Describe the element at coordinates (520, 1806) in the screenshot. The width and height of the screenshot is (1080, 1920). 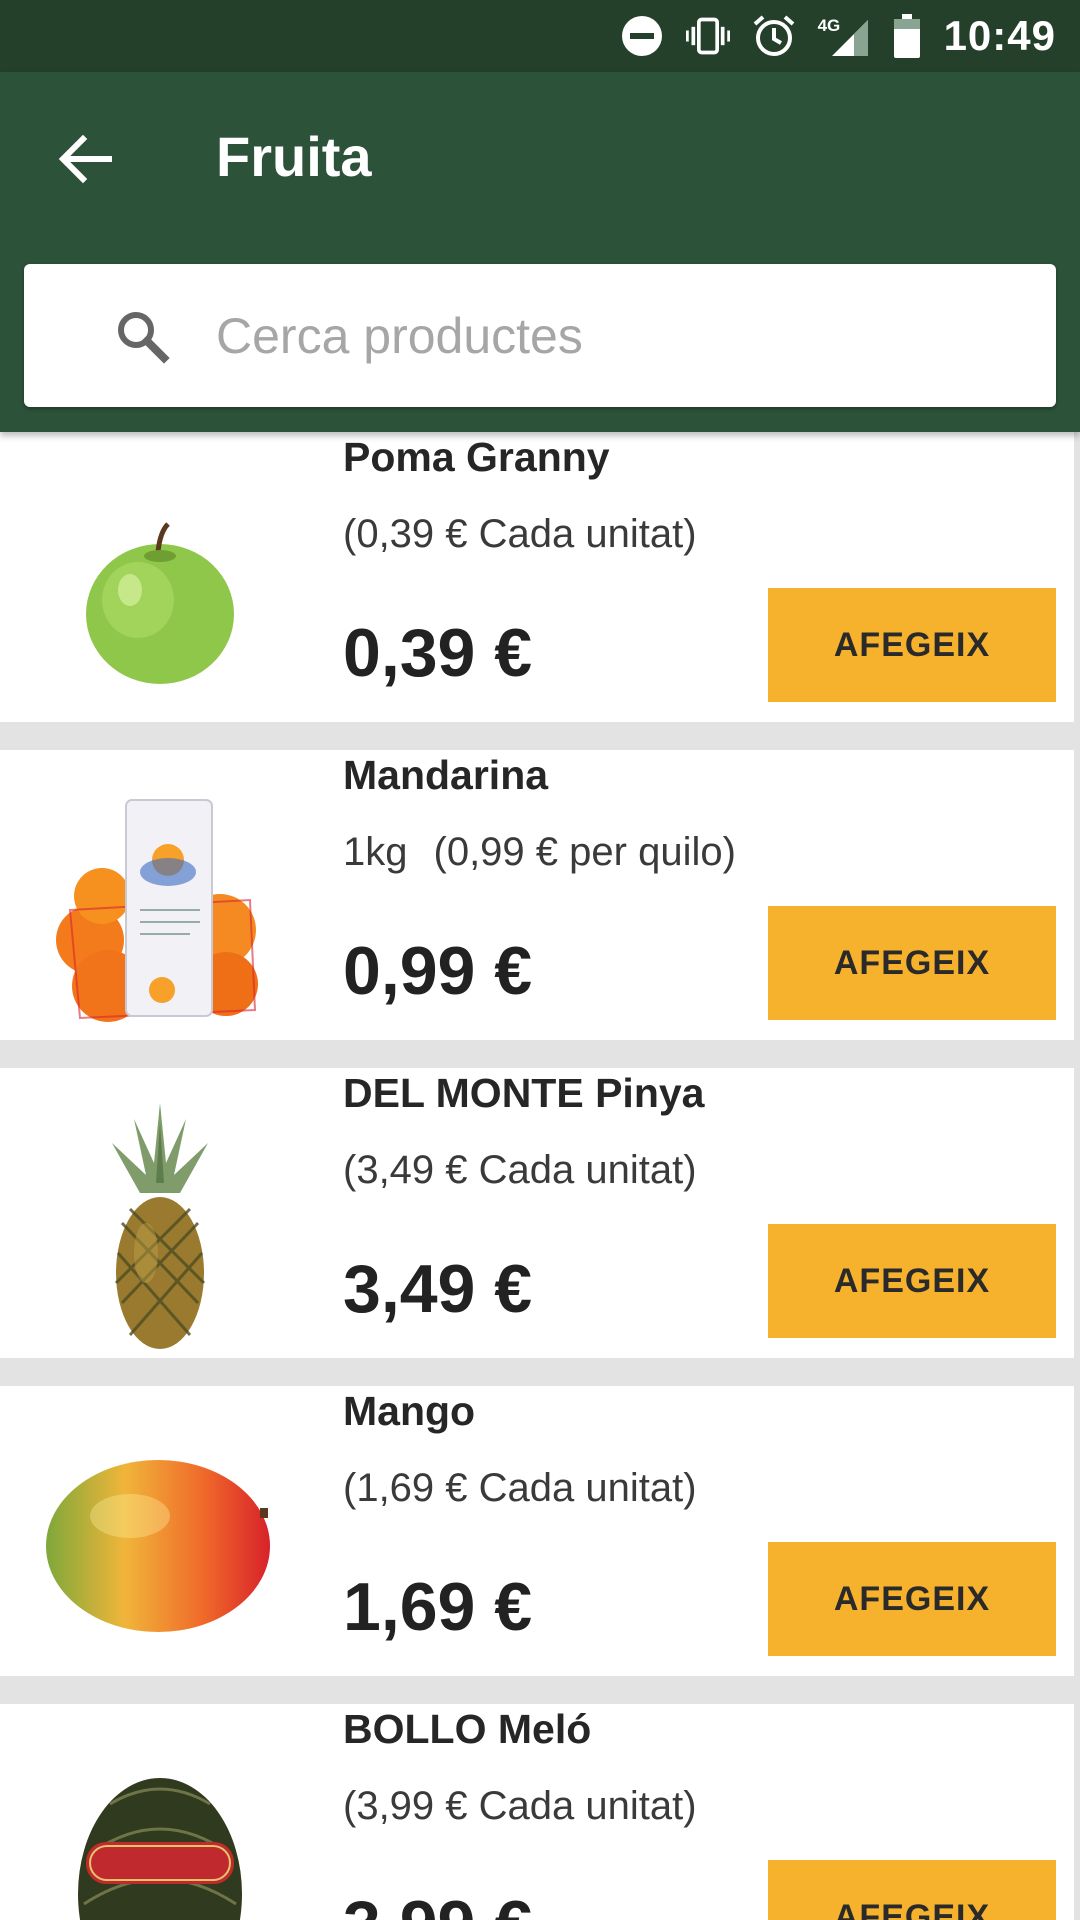
I see `product-unit-price: (3,99 € Cada unitat)` at that location.